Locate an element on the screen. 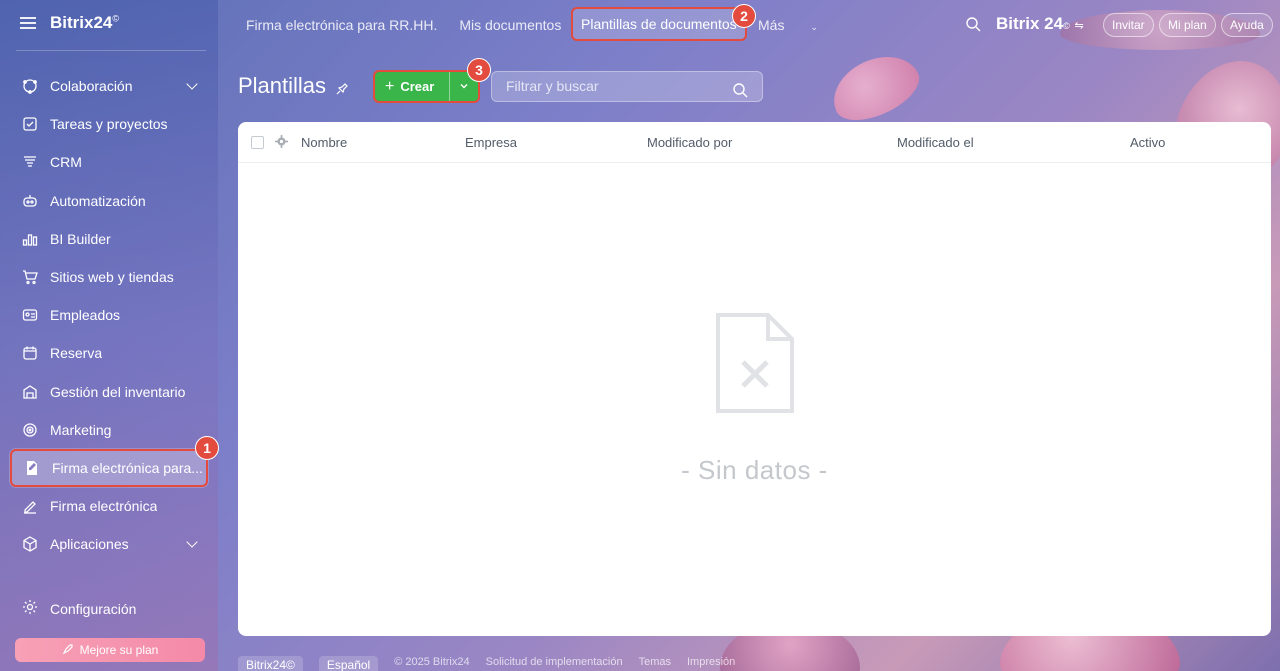  footer-copyright: © 2025 Bitrix24 is located at coordinates (432, 662).